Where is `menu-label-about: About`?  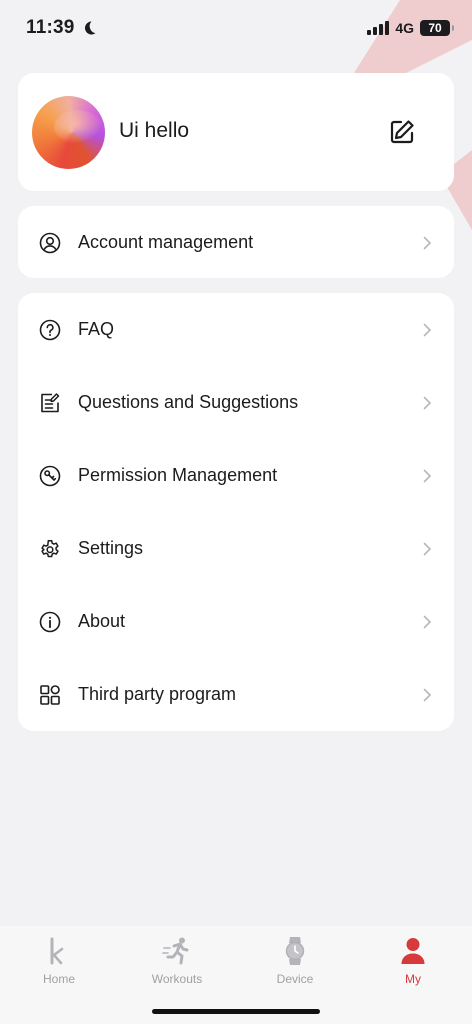
menu-label-about: About is located at coordinates (102, 621).